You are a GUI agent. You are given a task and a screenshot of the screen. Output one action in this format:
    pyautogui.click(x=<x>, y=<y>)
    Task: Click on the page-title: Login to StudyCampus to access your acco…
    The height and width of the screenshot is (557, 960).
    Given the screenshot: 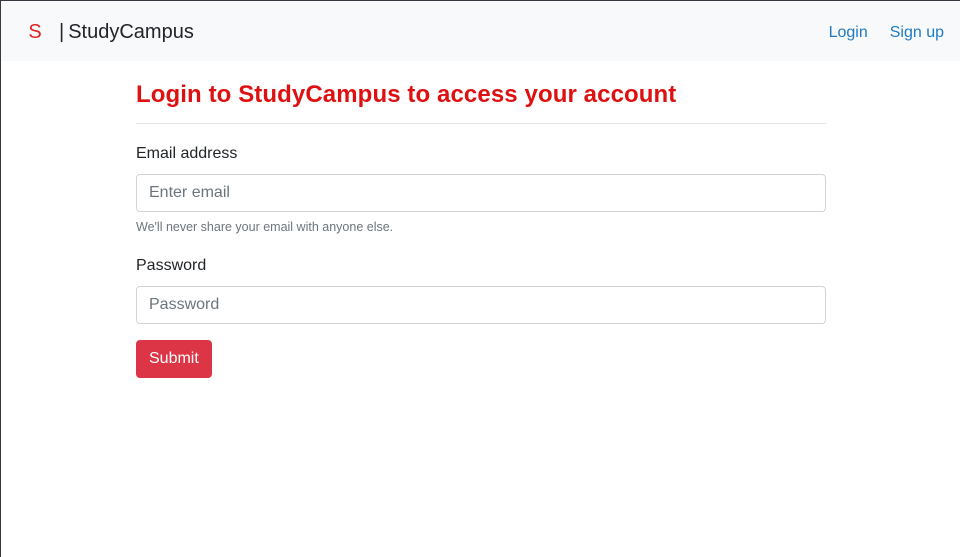 What is the action you would take?
    pyautogui.click(x=406, y=94)
    